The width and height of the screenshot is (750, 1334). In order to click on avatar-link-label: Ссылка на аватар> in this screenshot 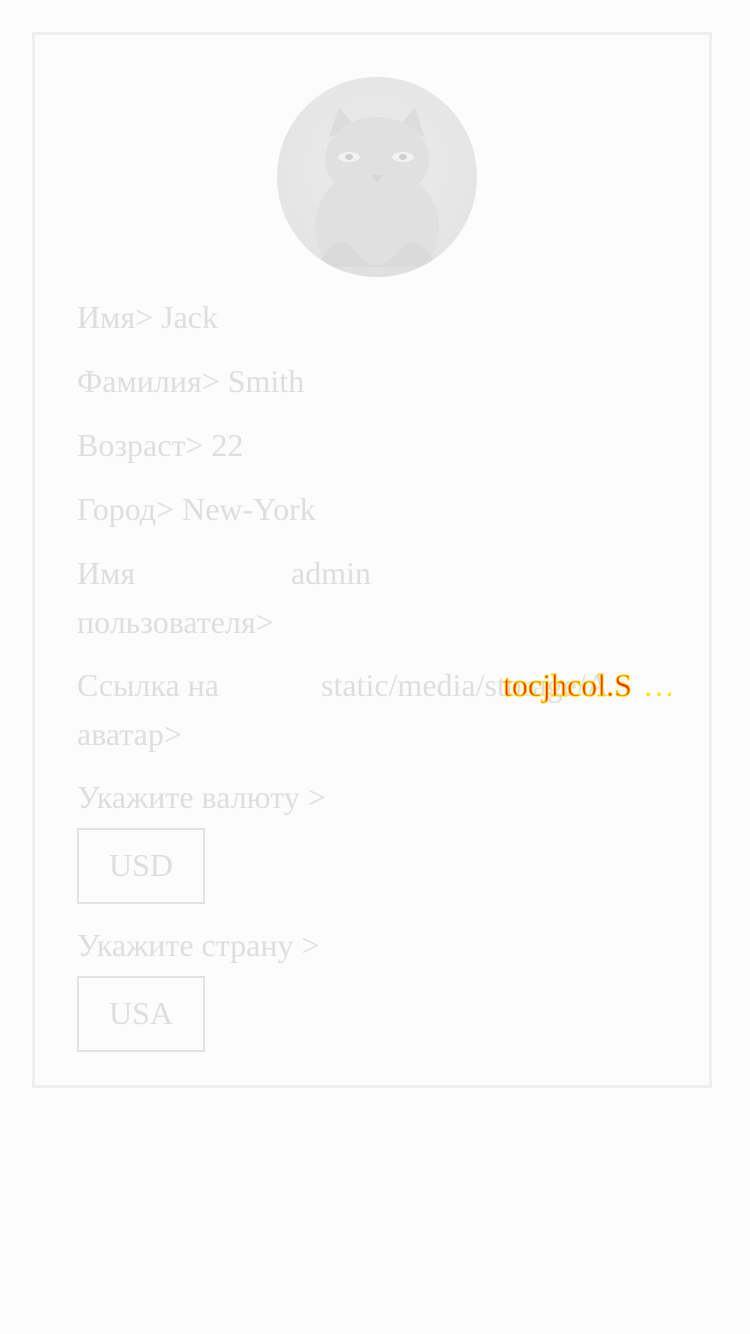, I will do `click(148, 709)`.